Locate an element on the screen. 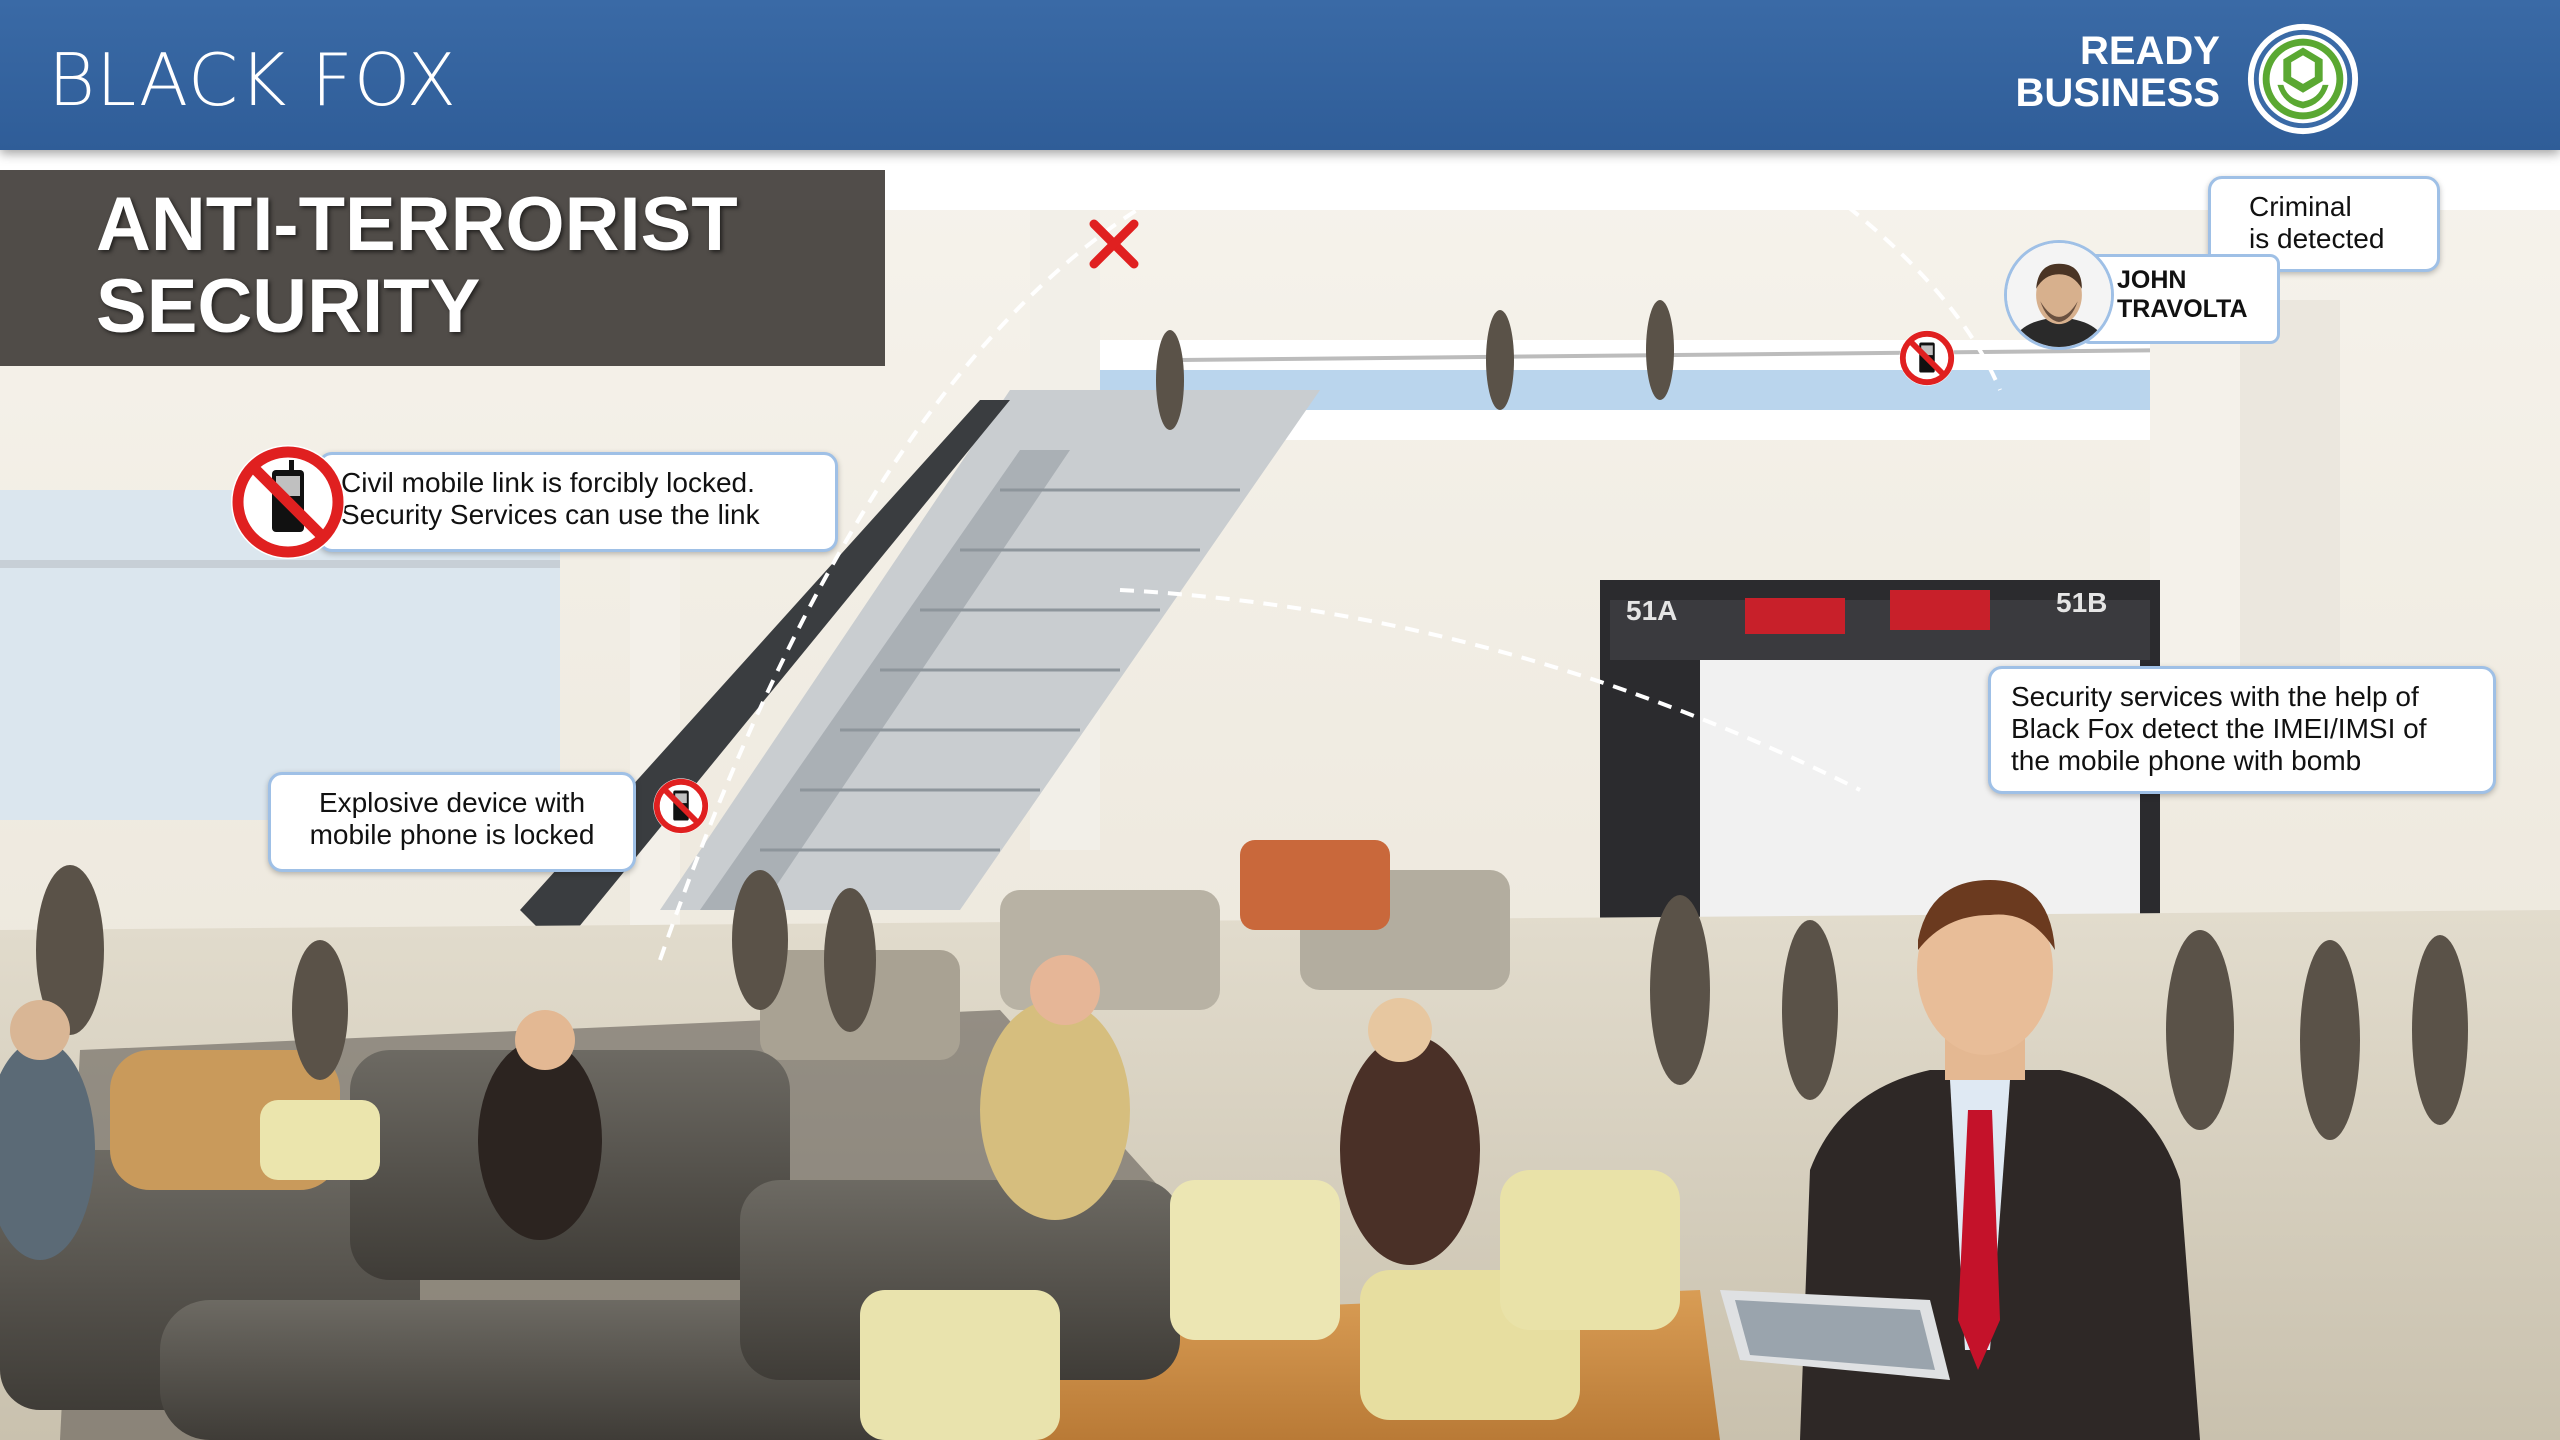 The width and height of the screenshot is (2560, 1440). business-label: BUSINESS is located at coordinates (2118, 93).